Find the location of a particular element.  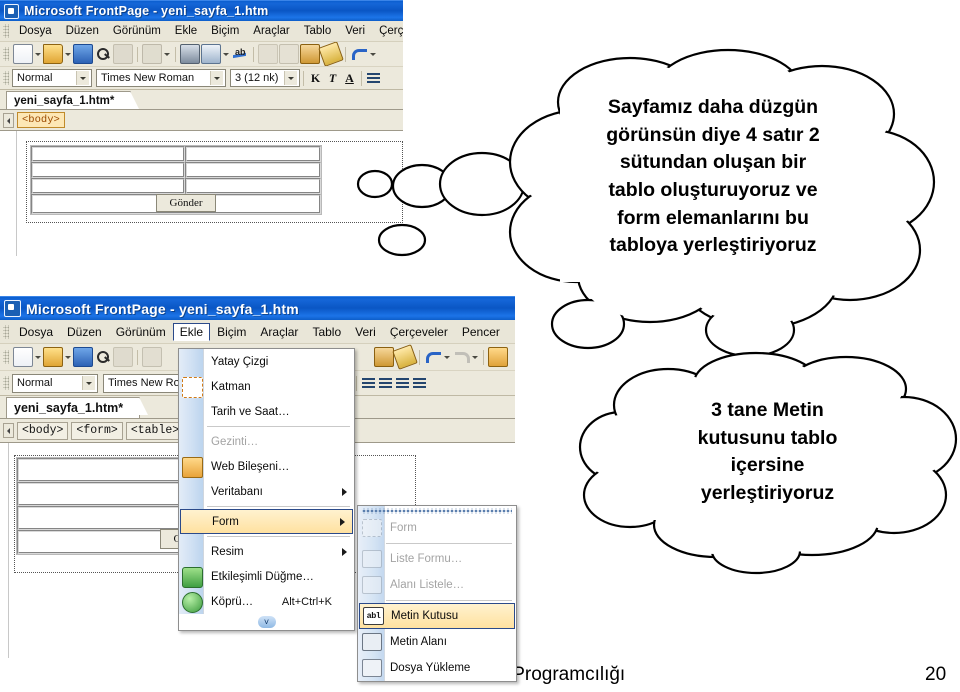

bold-button: K is located at coordinates (315, 78).